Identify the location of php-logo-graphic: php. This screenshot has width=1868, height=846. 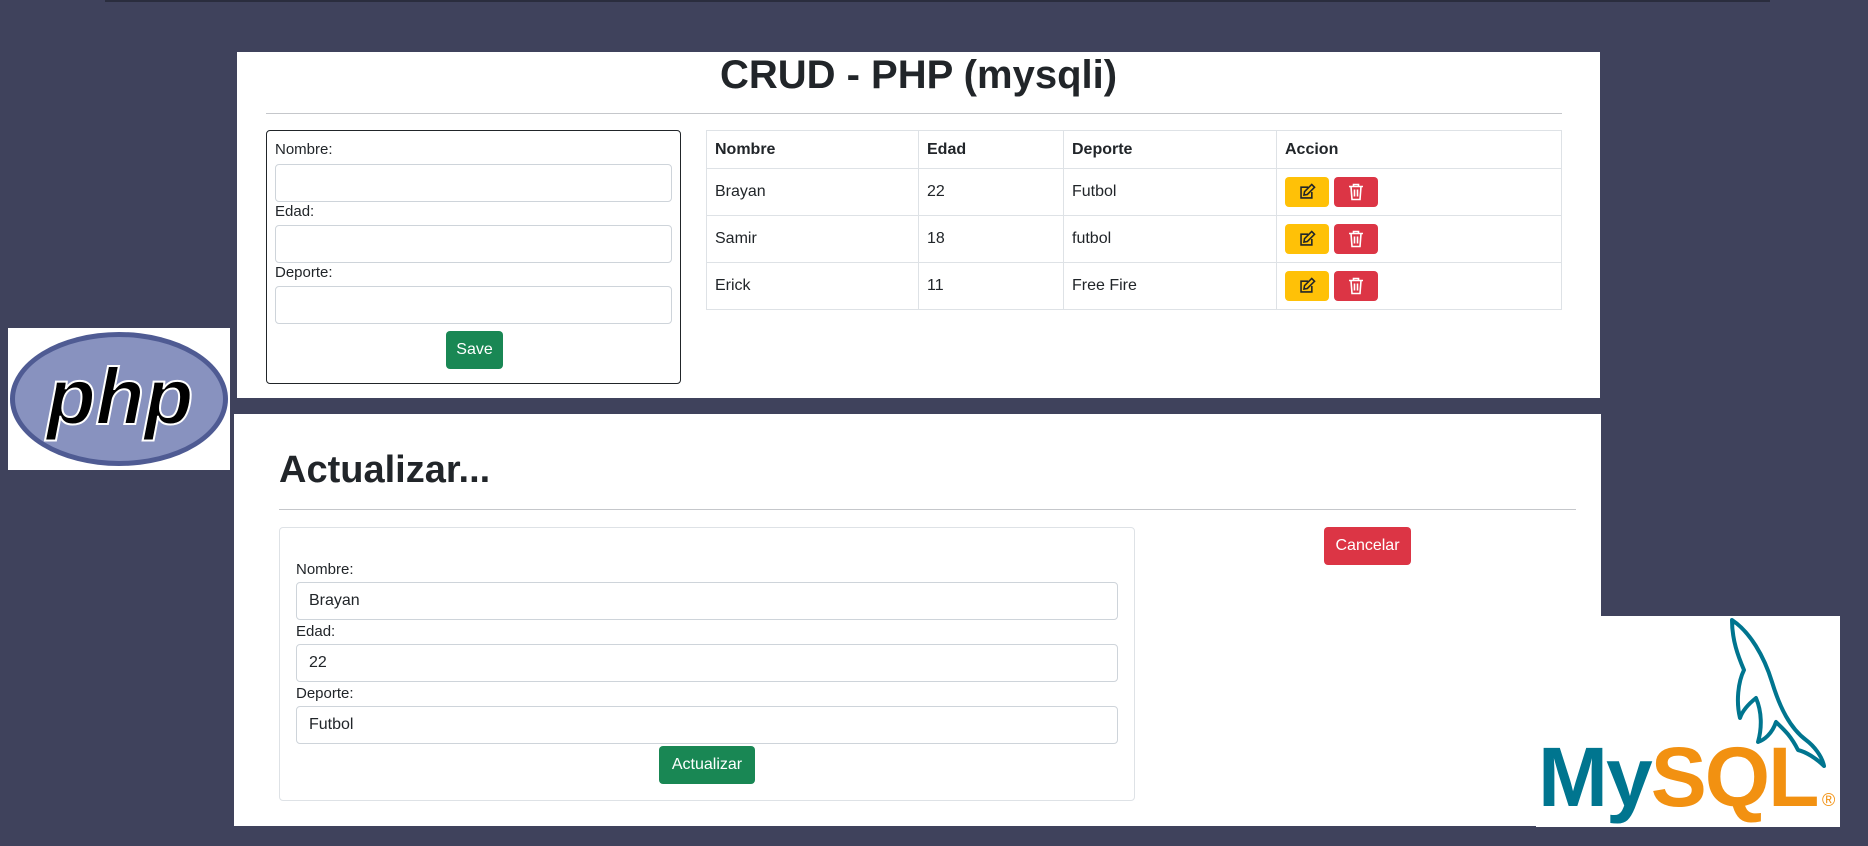
(119, 399).